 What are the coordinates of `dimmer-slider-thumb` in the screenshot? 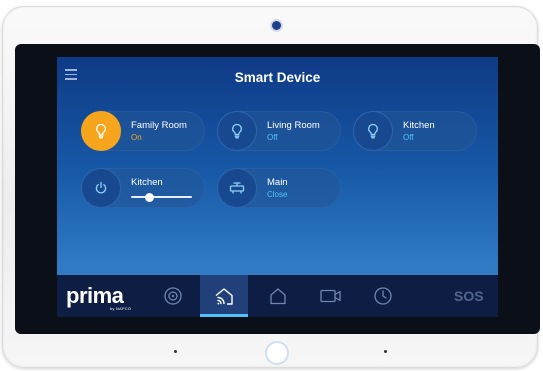 It's located at (149, 197).